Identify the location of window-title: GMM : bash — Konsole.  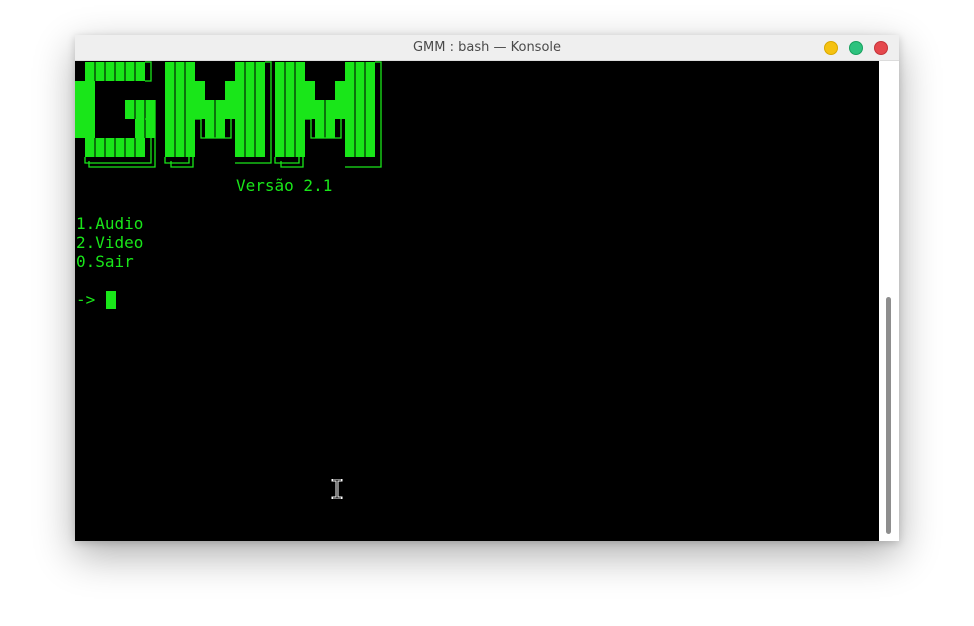
(487, 47).